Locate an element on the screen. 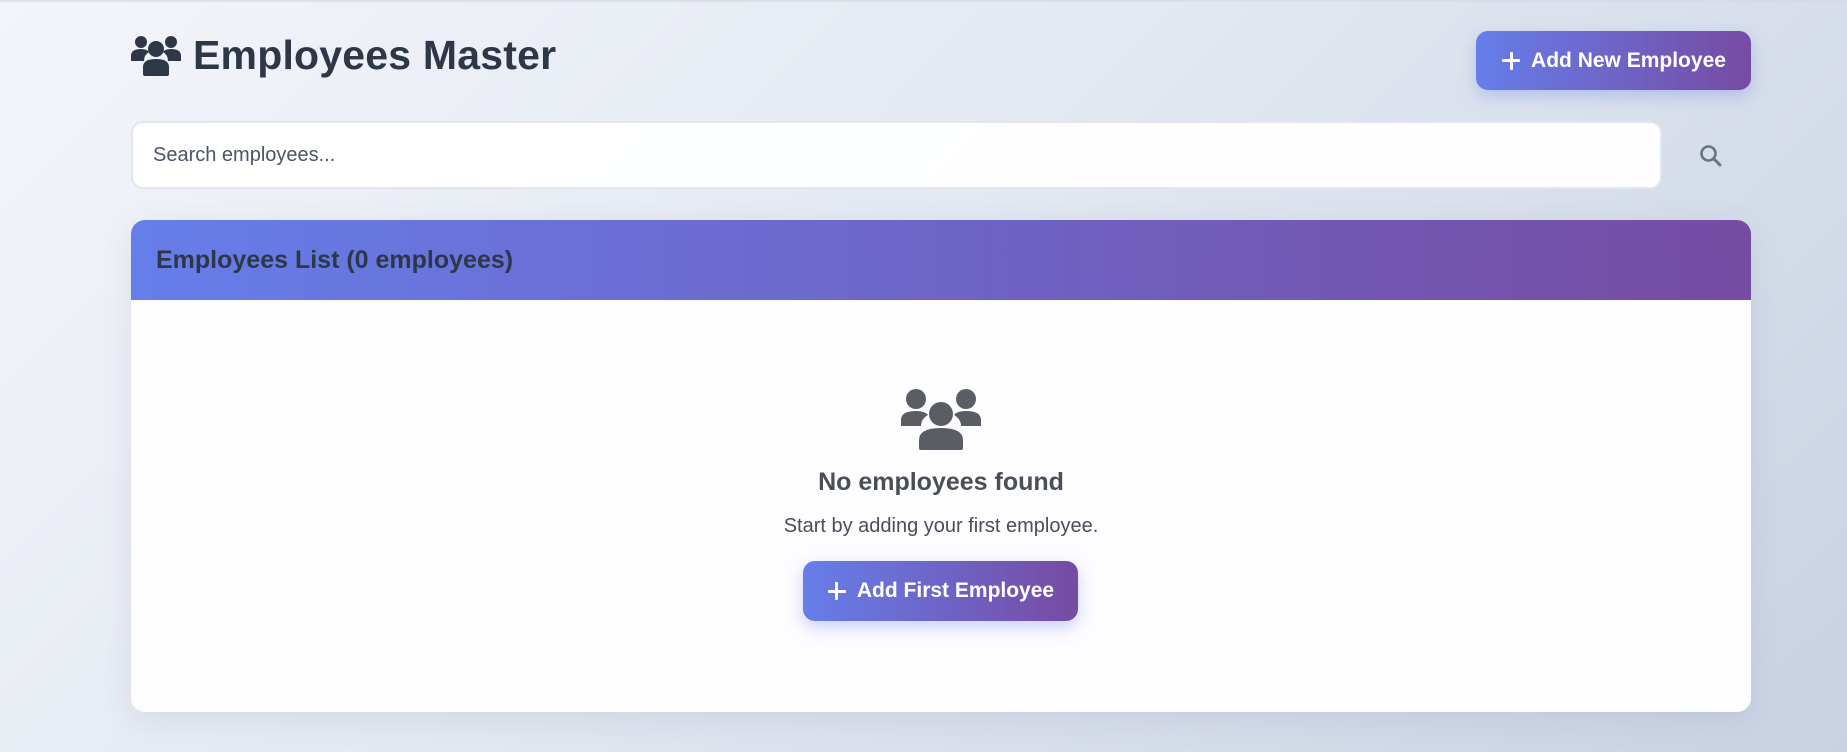 This screenshot has width=1847, height=752. add-first-employee-button: Add First Employee is located at coordinates (940, 591).